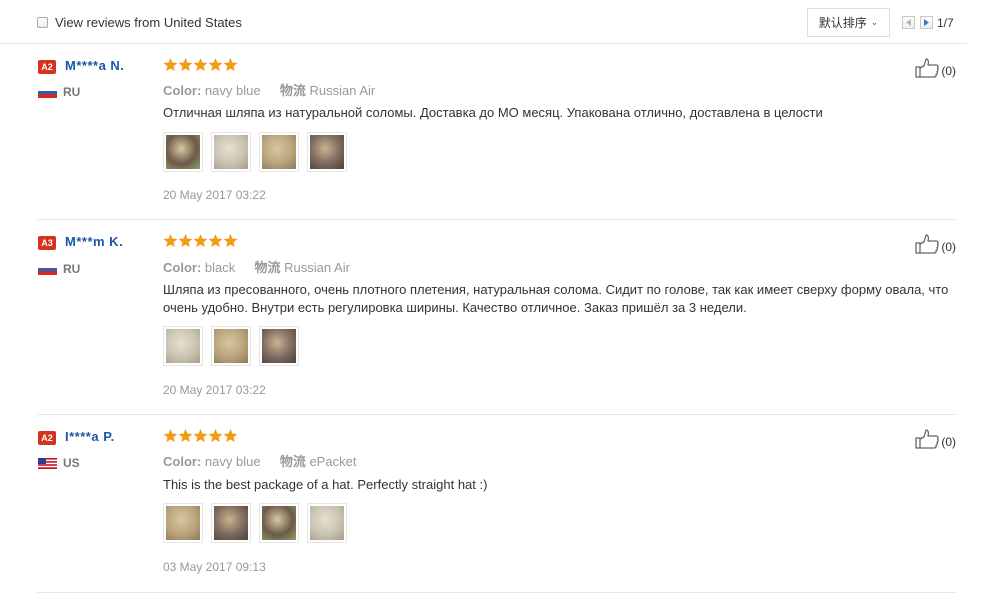  Describe the element at coordinates (94, 241) in the screenshot. I see `reviewer-name: M***m K.` at that location.